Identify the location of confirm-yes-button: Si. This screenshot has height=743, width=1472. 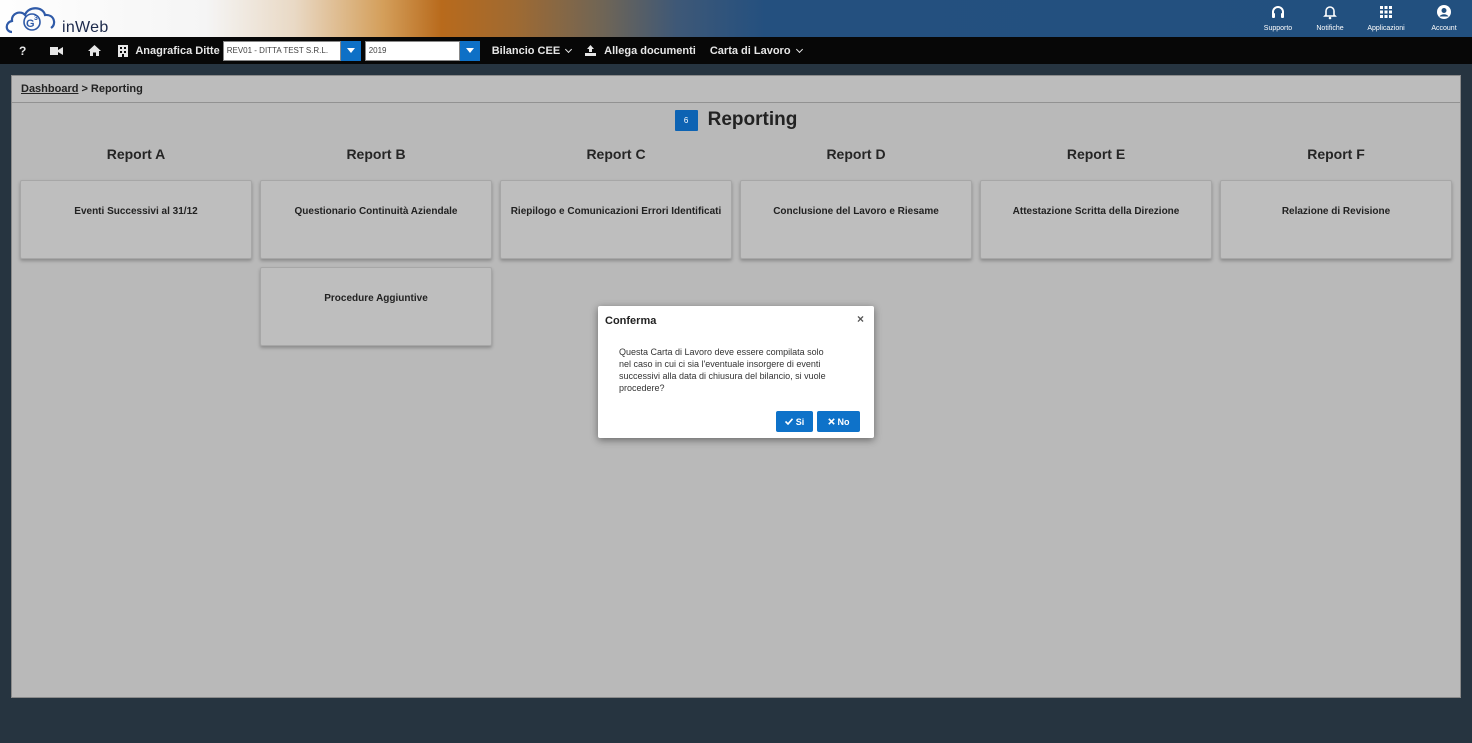
(794, 421).